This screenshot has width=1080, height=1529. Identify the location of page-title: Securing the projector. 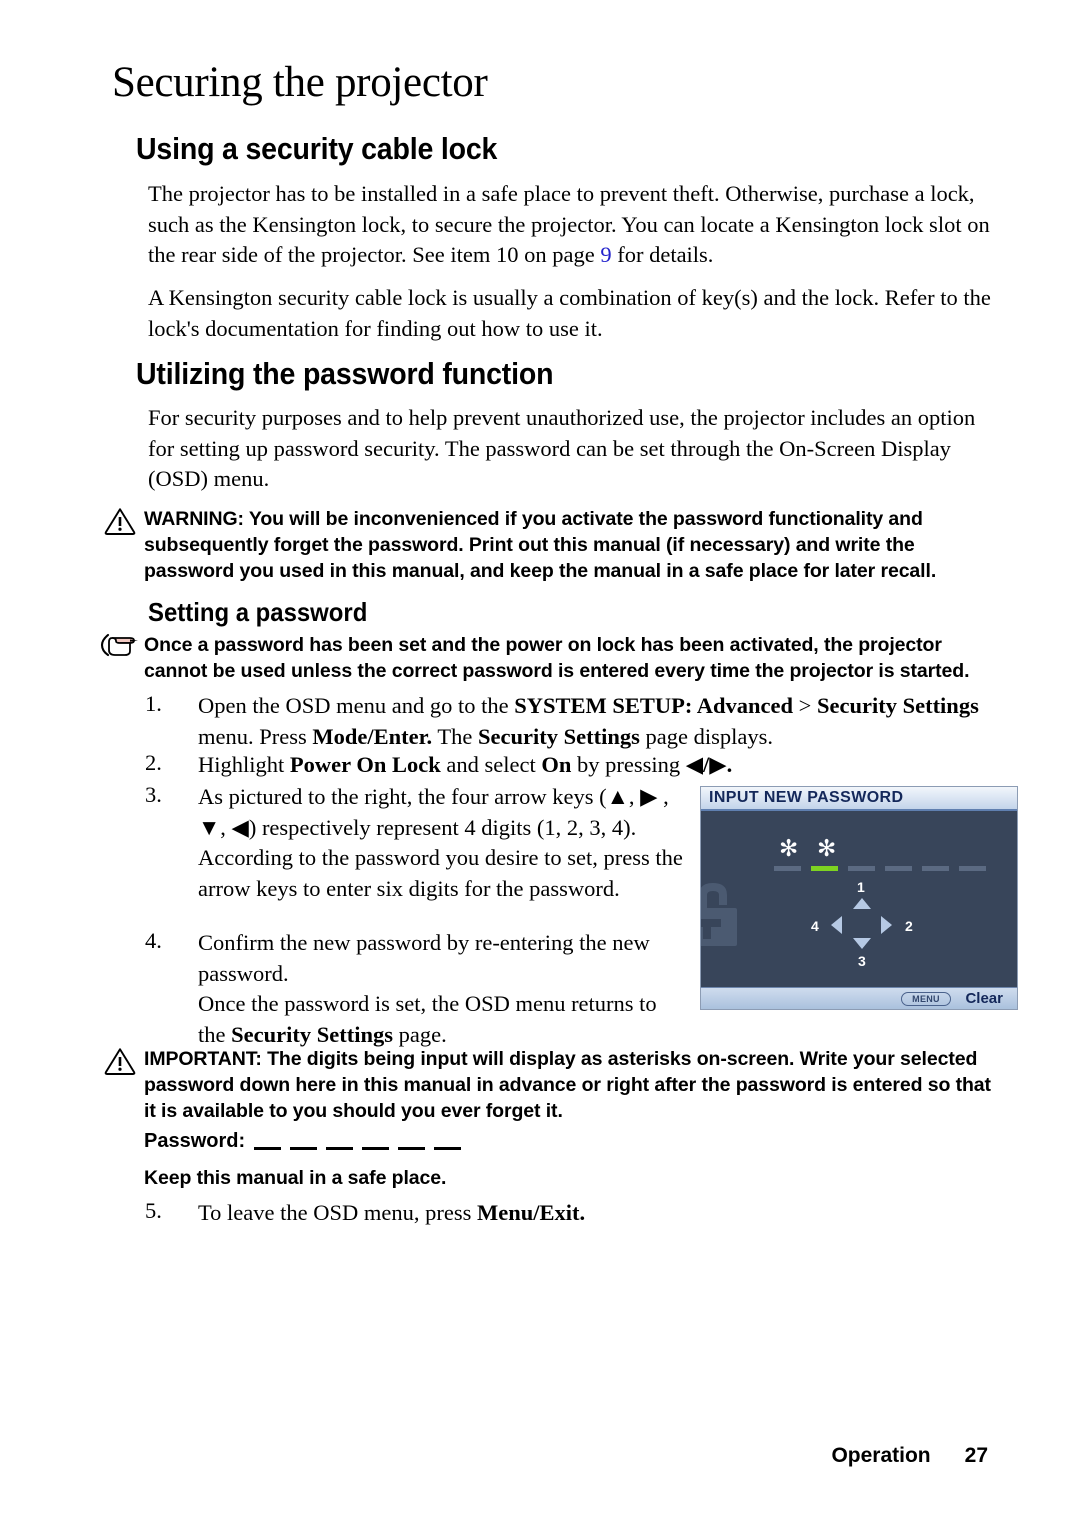
(300, 82).